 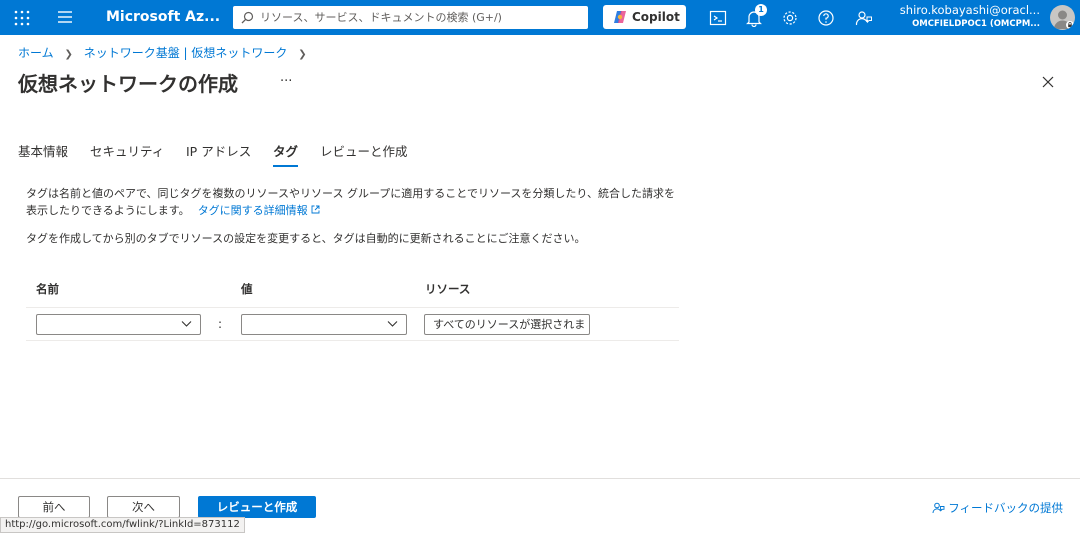 What do you see at coordinates (22, 18) in the screenshot?
I see `app-launcher-icon` at bounding box center [22, 18].